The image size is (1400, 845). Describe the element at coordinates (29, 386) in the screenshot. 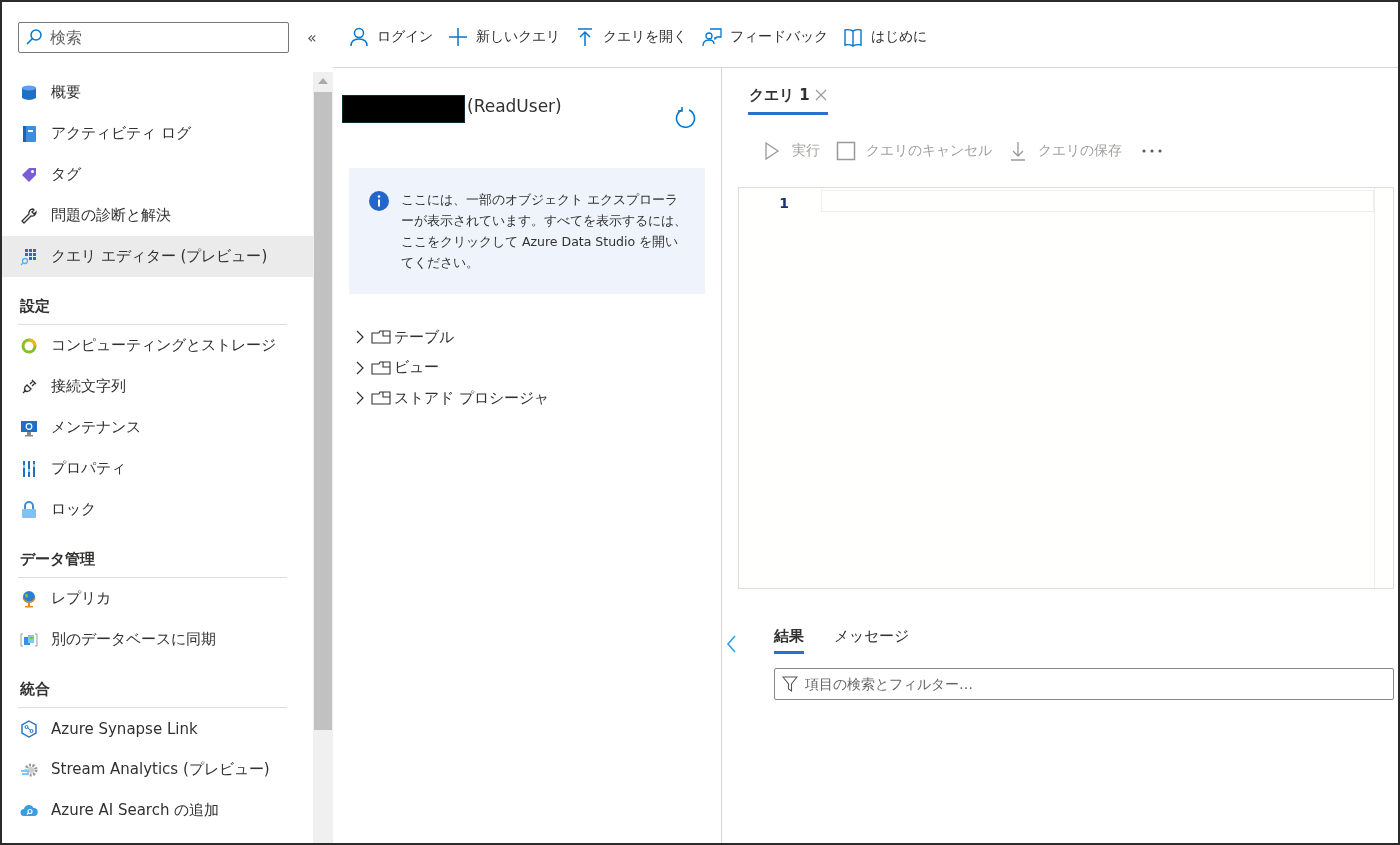

I see `plug-icon` at that location.